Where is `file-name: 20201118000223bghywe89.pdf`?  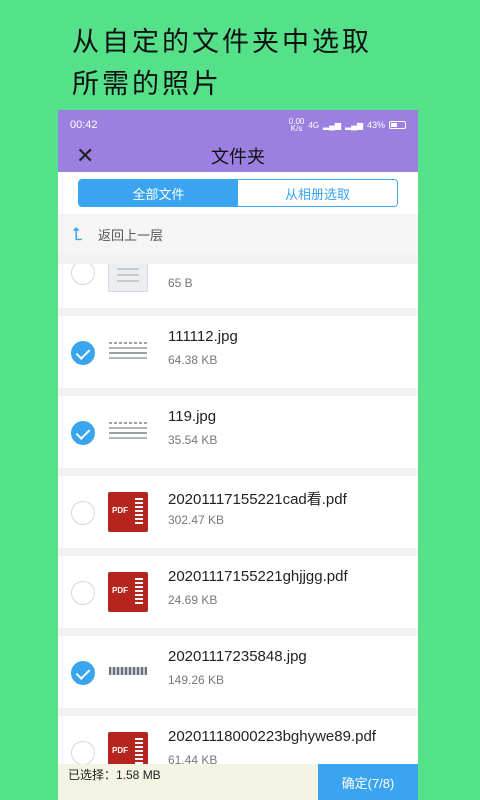
file-name: 20201118000223bghywe89.pdf is located at coordinates (272, 736).